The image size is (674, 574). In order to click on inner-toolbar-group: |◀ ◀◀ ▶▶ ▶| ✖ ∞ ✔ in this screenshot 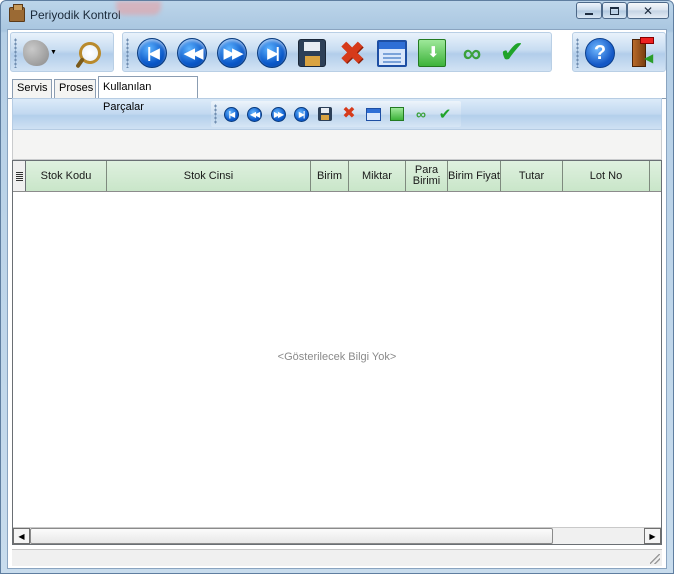, I will do `click(336, 114)`.